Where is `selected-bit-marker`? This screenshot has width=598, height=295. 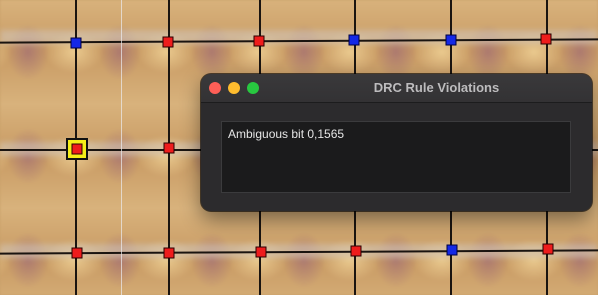 selected-bit-marker is located at coordinates (77, 149).